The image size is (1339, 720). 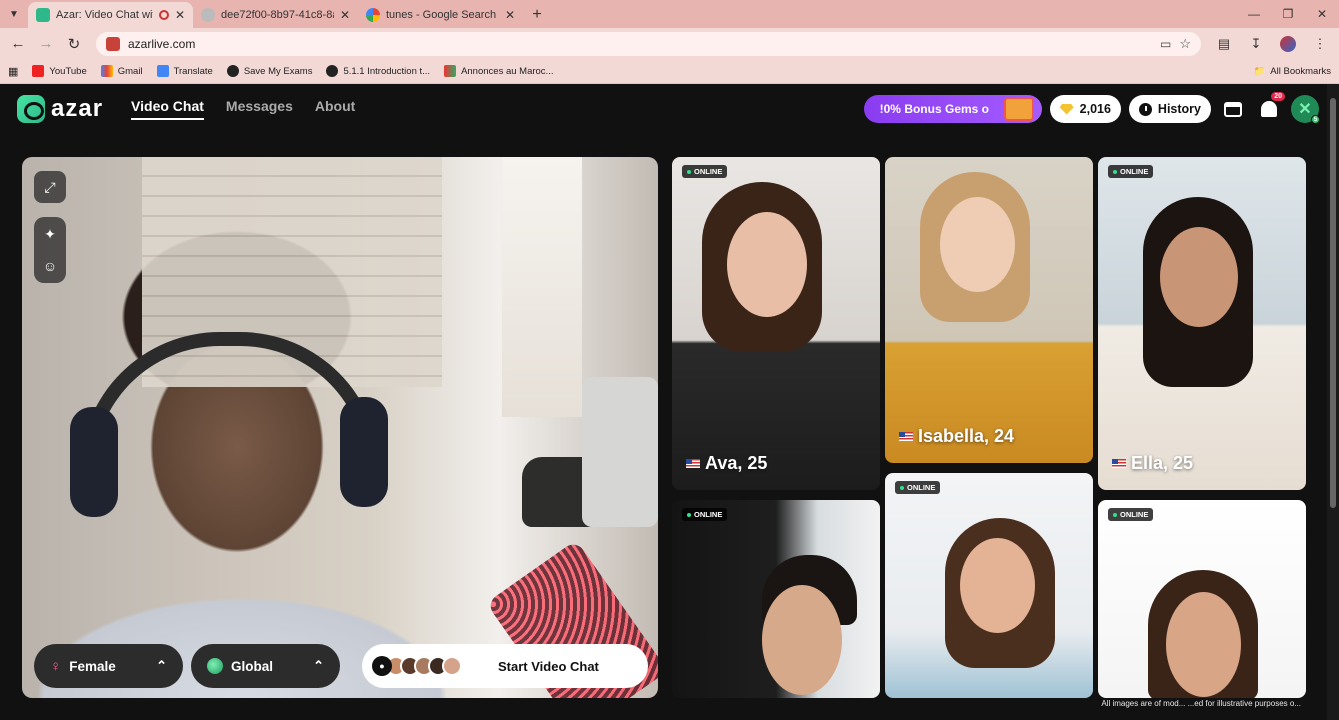 What do you see at coordinates (1259, 71) in the screenshot?
I see `folder-icon: 📁` at bounding box center [1259, 71].